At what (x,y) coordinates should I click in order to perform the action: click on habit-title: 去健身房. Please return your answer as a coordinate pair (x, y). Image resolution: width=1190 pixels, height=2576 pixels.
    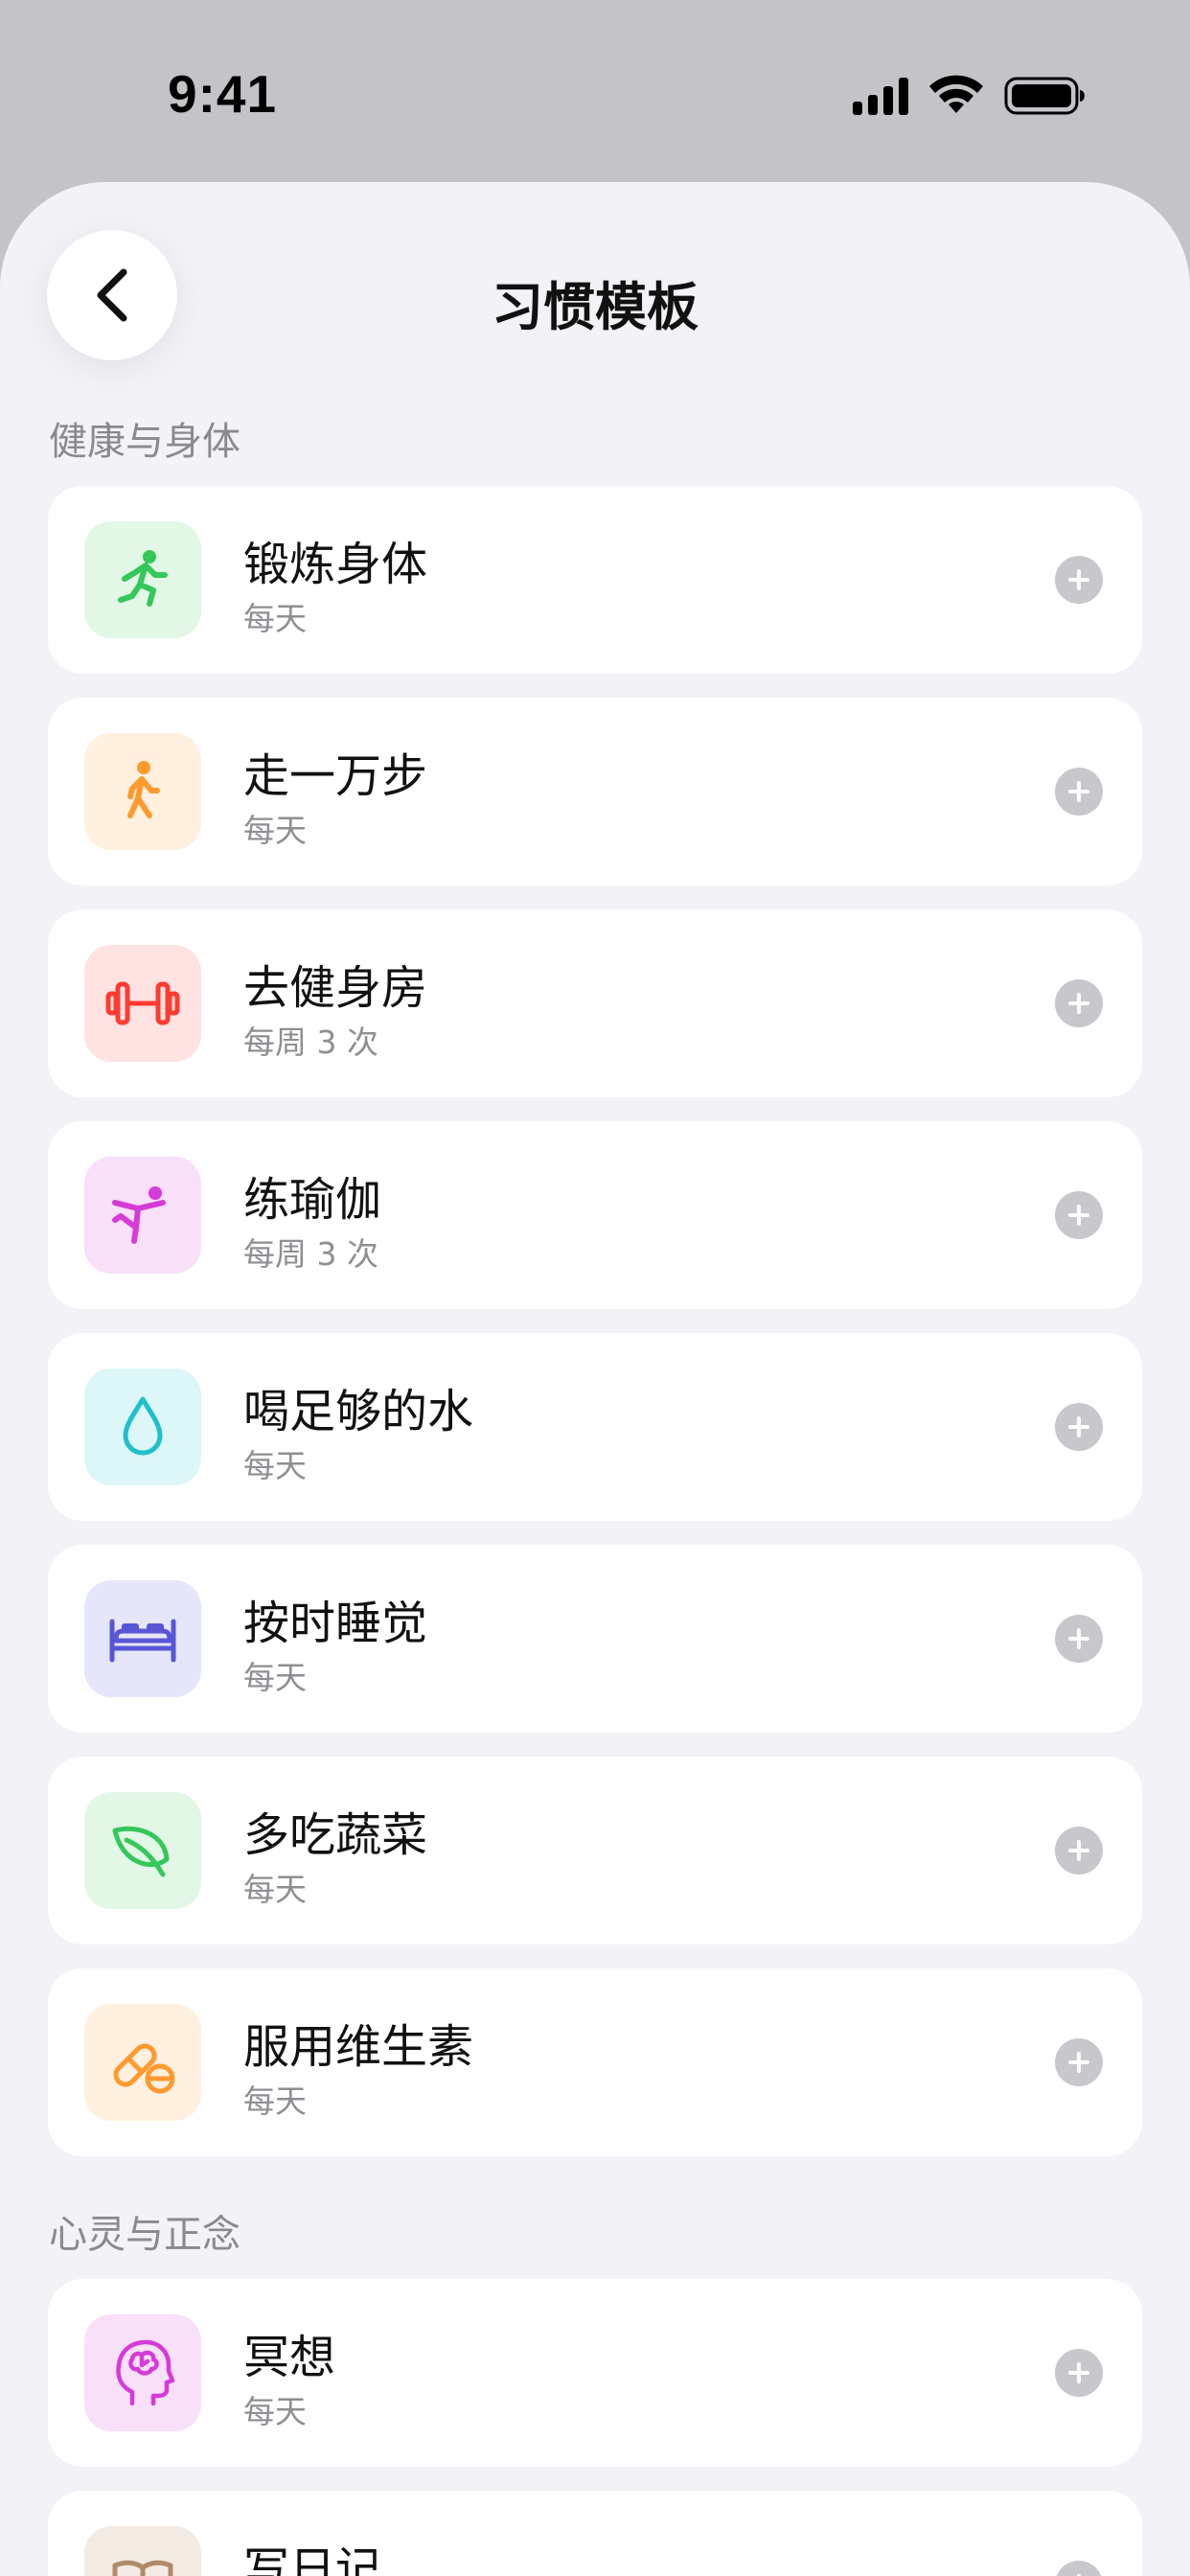
    Looking at the image, I should click on (335, 988).